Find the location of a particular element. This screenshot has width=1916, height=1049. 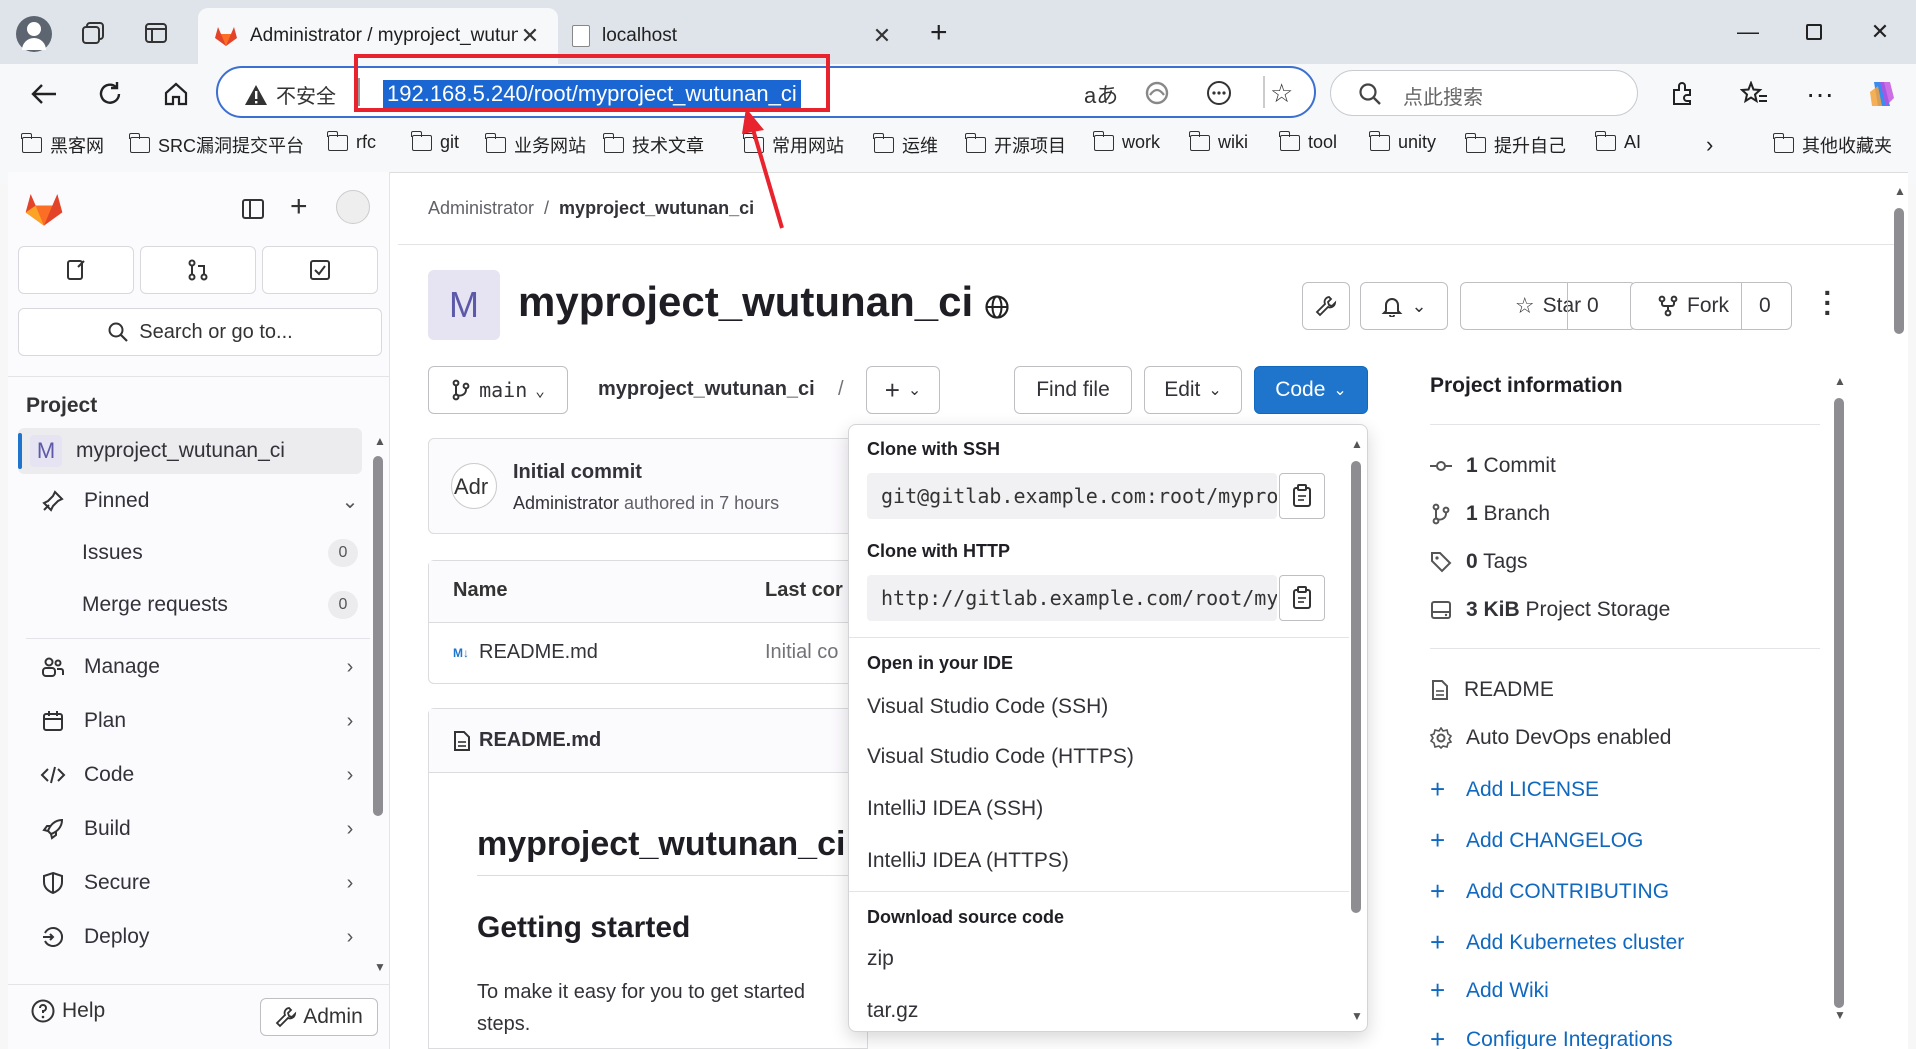

branches-stat: 1 Branch is located at coordinates (1490, 514).